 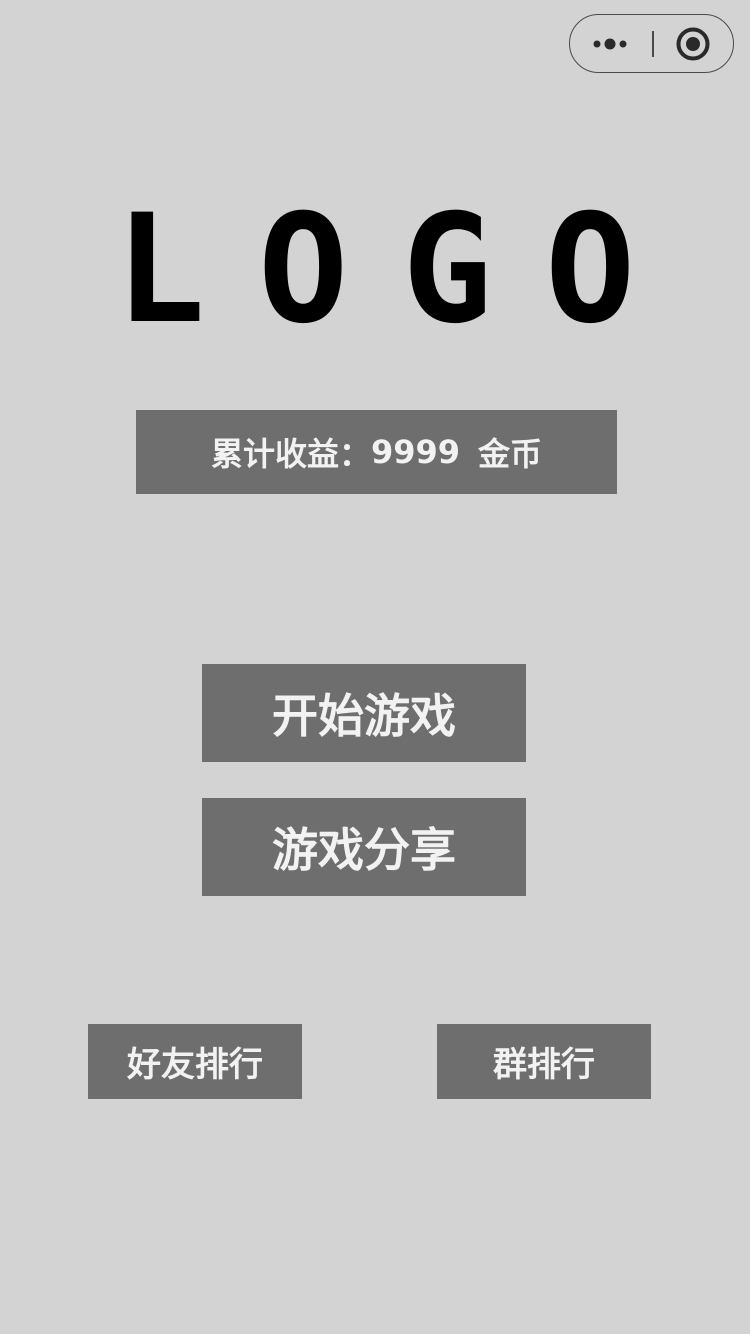 I want to click on target-circle-icon, so click(x=693, y=43).